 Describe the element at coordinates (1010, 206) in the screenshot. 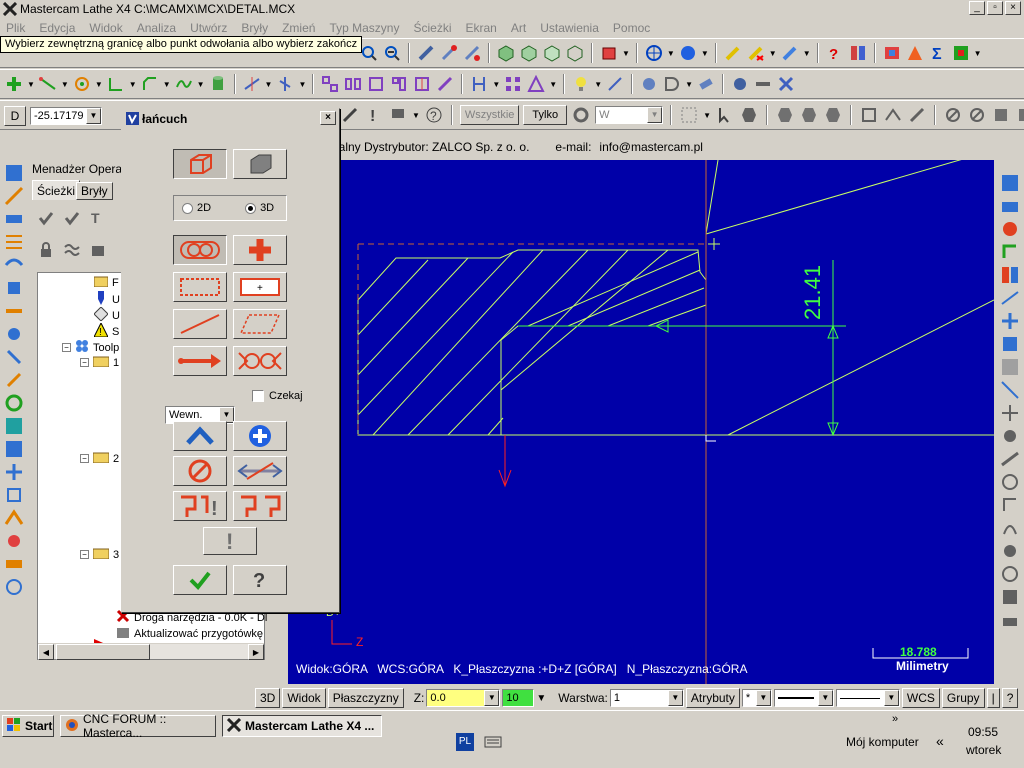

I see `view-top-icon` at that location.